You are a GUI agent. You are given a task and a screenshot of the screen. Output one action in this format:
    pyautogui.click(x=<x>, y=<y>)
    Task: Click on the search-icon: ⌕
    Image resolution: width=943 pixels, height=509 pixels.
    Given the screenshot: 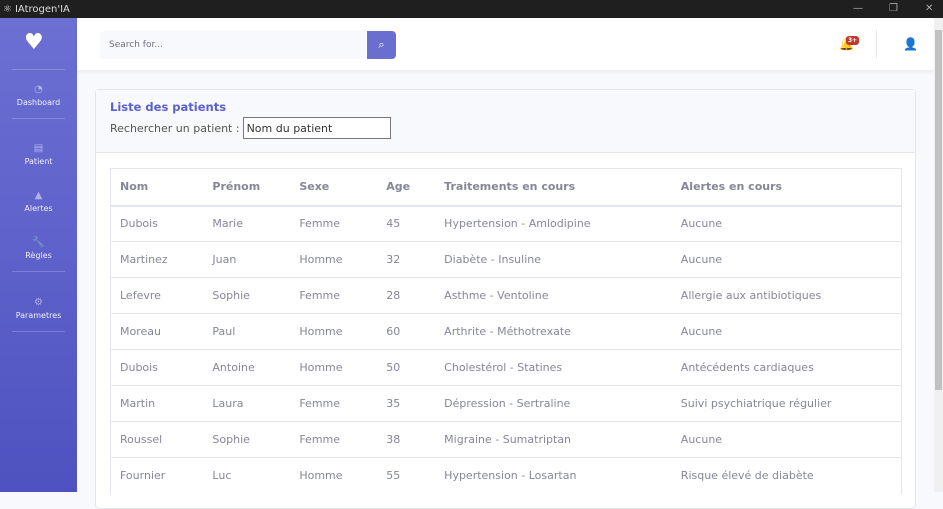 What is the action you would take?
    pyautogui.click(x=381, y=44)
    